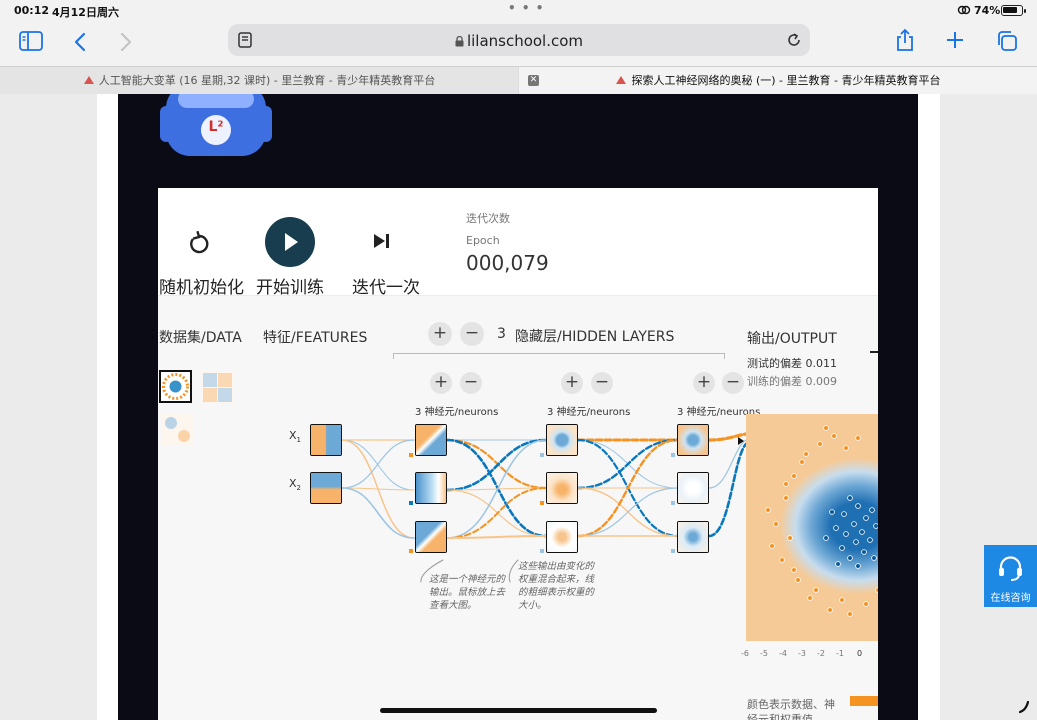  I want to click on online-consult-widget: 在线咨询, so click(1010, 576).